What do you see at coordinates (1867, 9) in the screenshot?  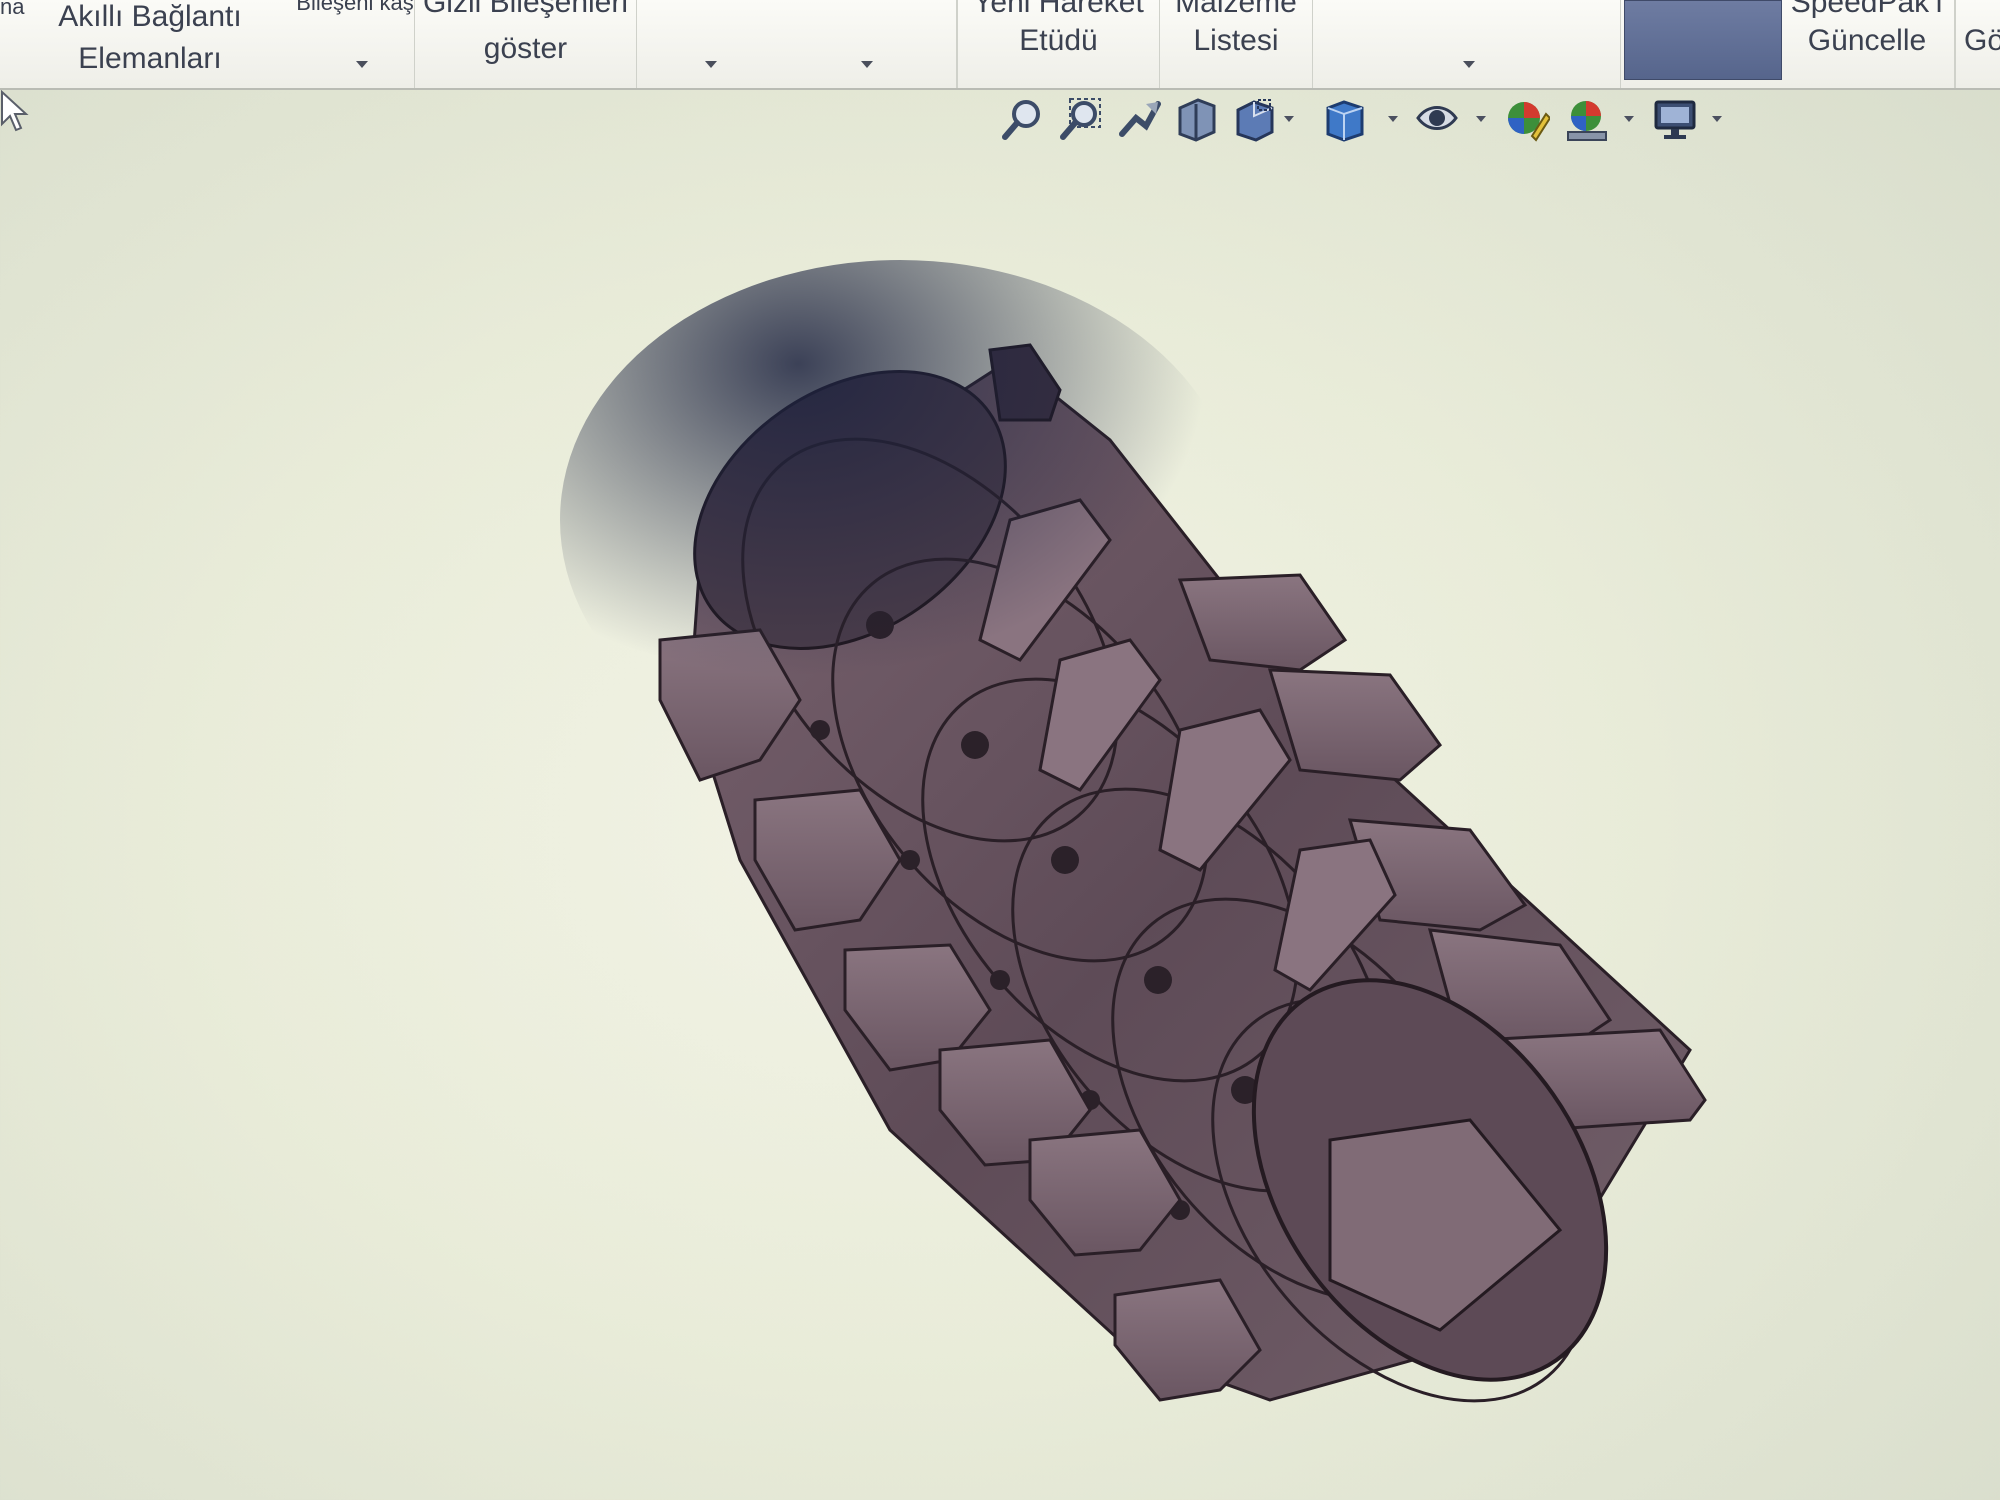 I see `update-speedpak-label-1: SpeedPak'ı` at bounding box center [1867, 9].